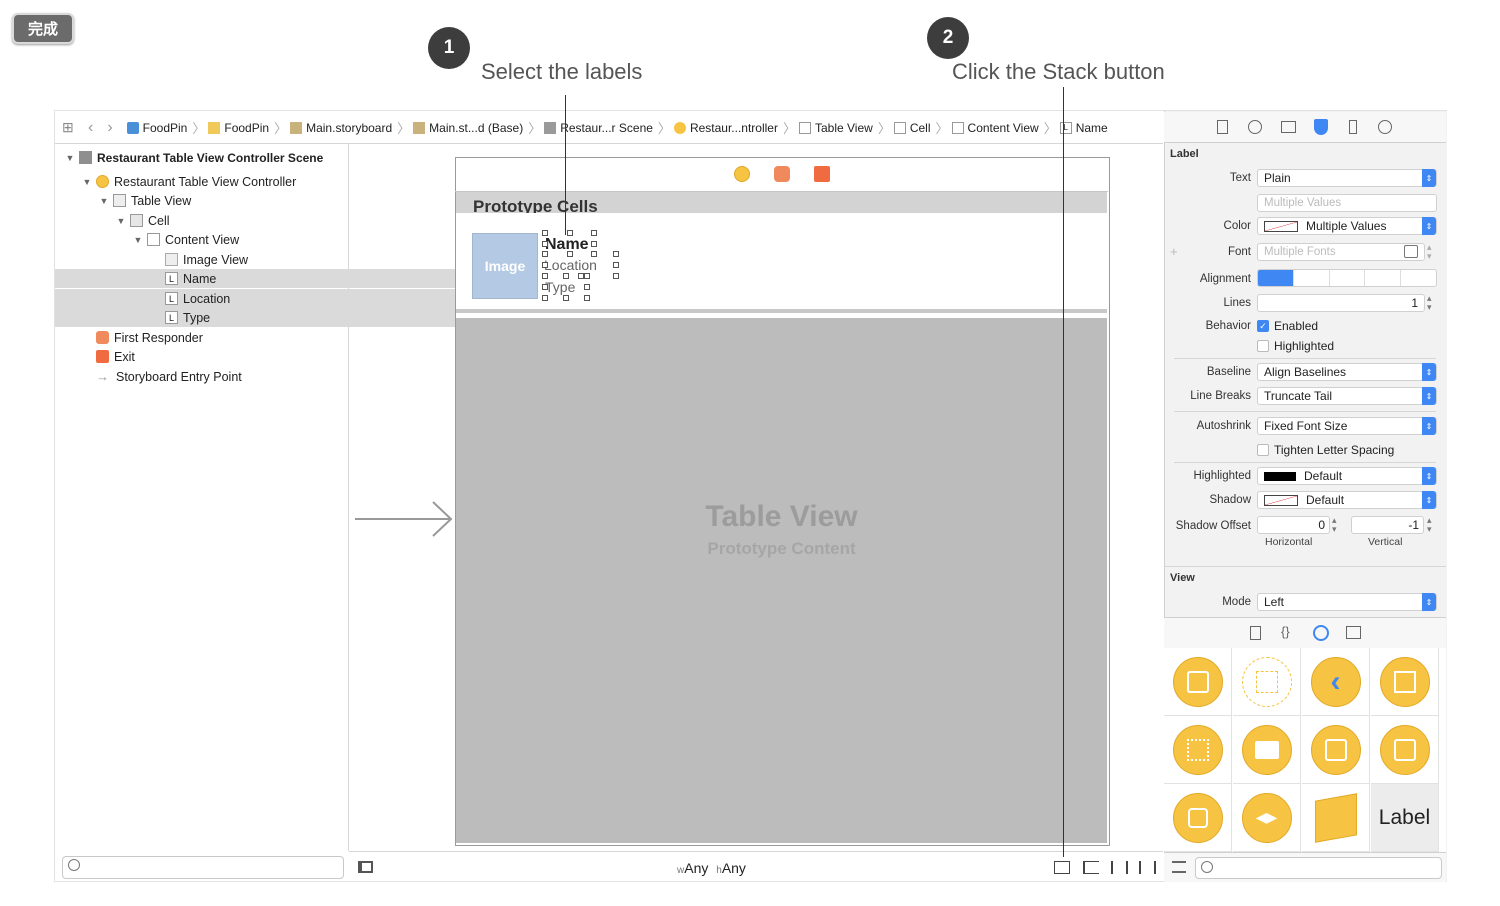 The image size is (1500, 906). I want to click on line-breaks-popup: Truncate Tail ⇕, so click(1347, 396).